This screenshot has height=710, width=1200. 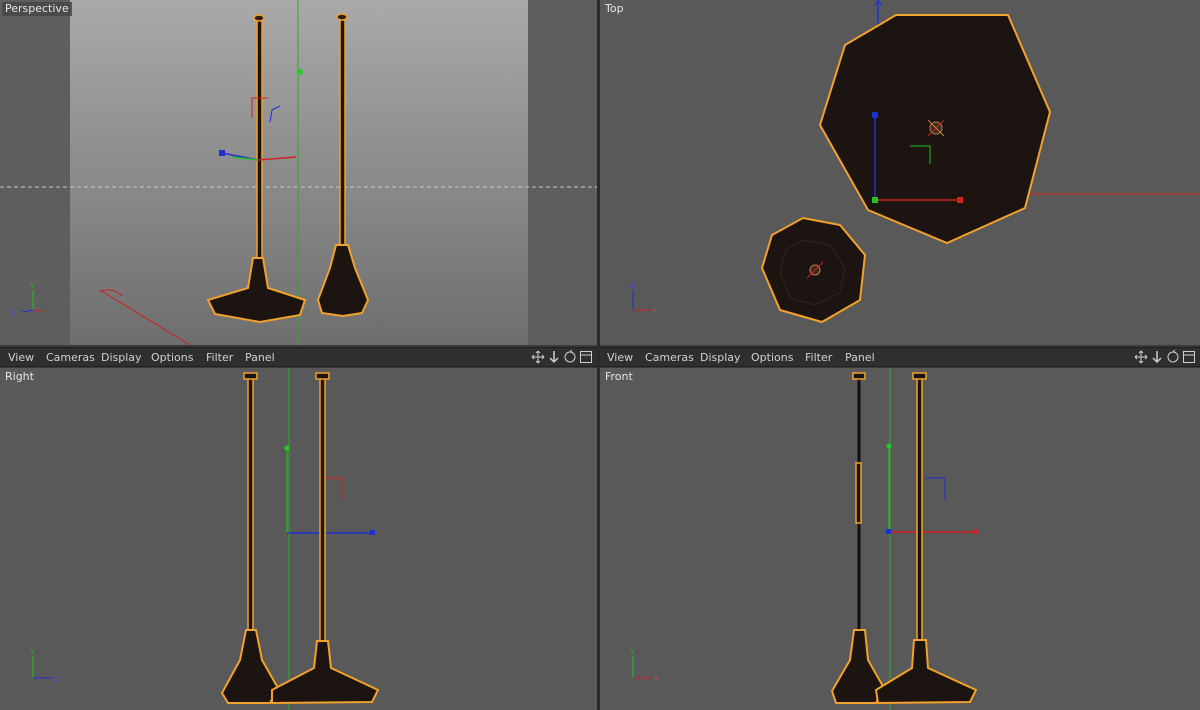 What do you see at coordinates (37, 9) in the screenshot?
I see `viewport-label-perspective: Perspective` at bounding box center [37, 9].